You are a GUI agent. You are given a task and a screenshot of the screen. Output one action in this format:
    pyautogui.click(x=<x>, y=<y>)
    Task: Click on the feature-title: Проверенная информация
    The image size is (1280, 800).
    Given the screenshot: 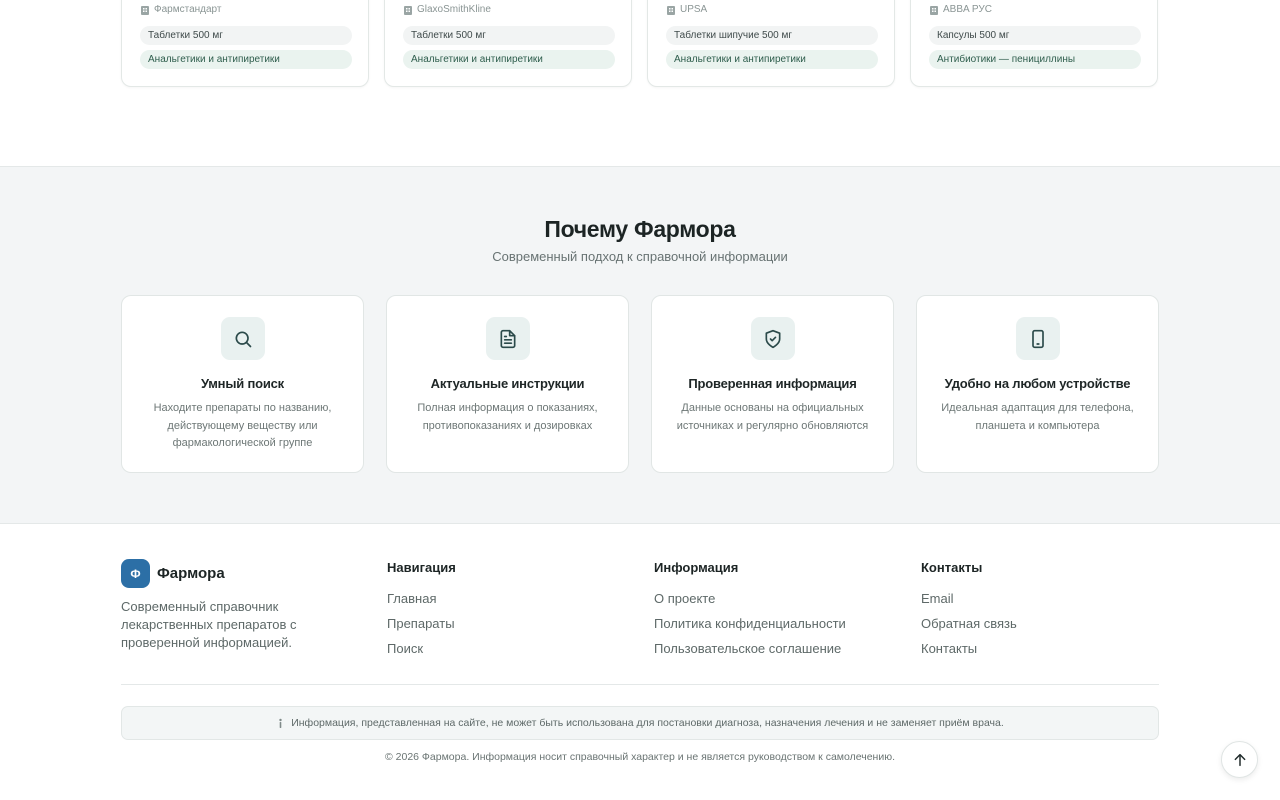 What is the action you would take?
    pyautogui.click(x=772, y=383)
    